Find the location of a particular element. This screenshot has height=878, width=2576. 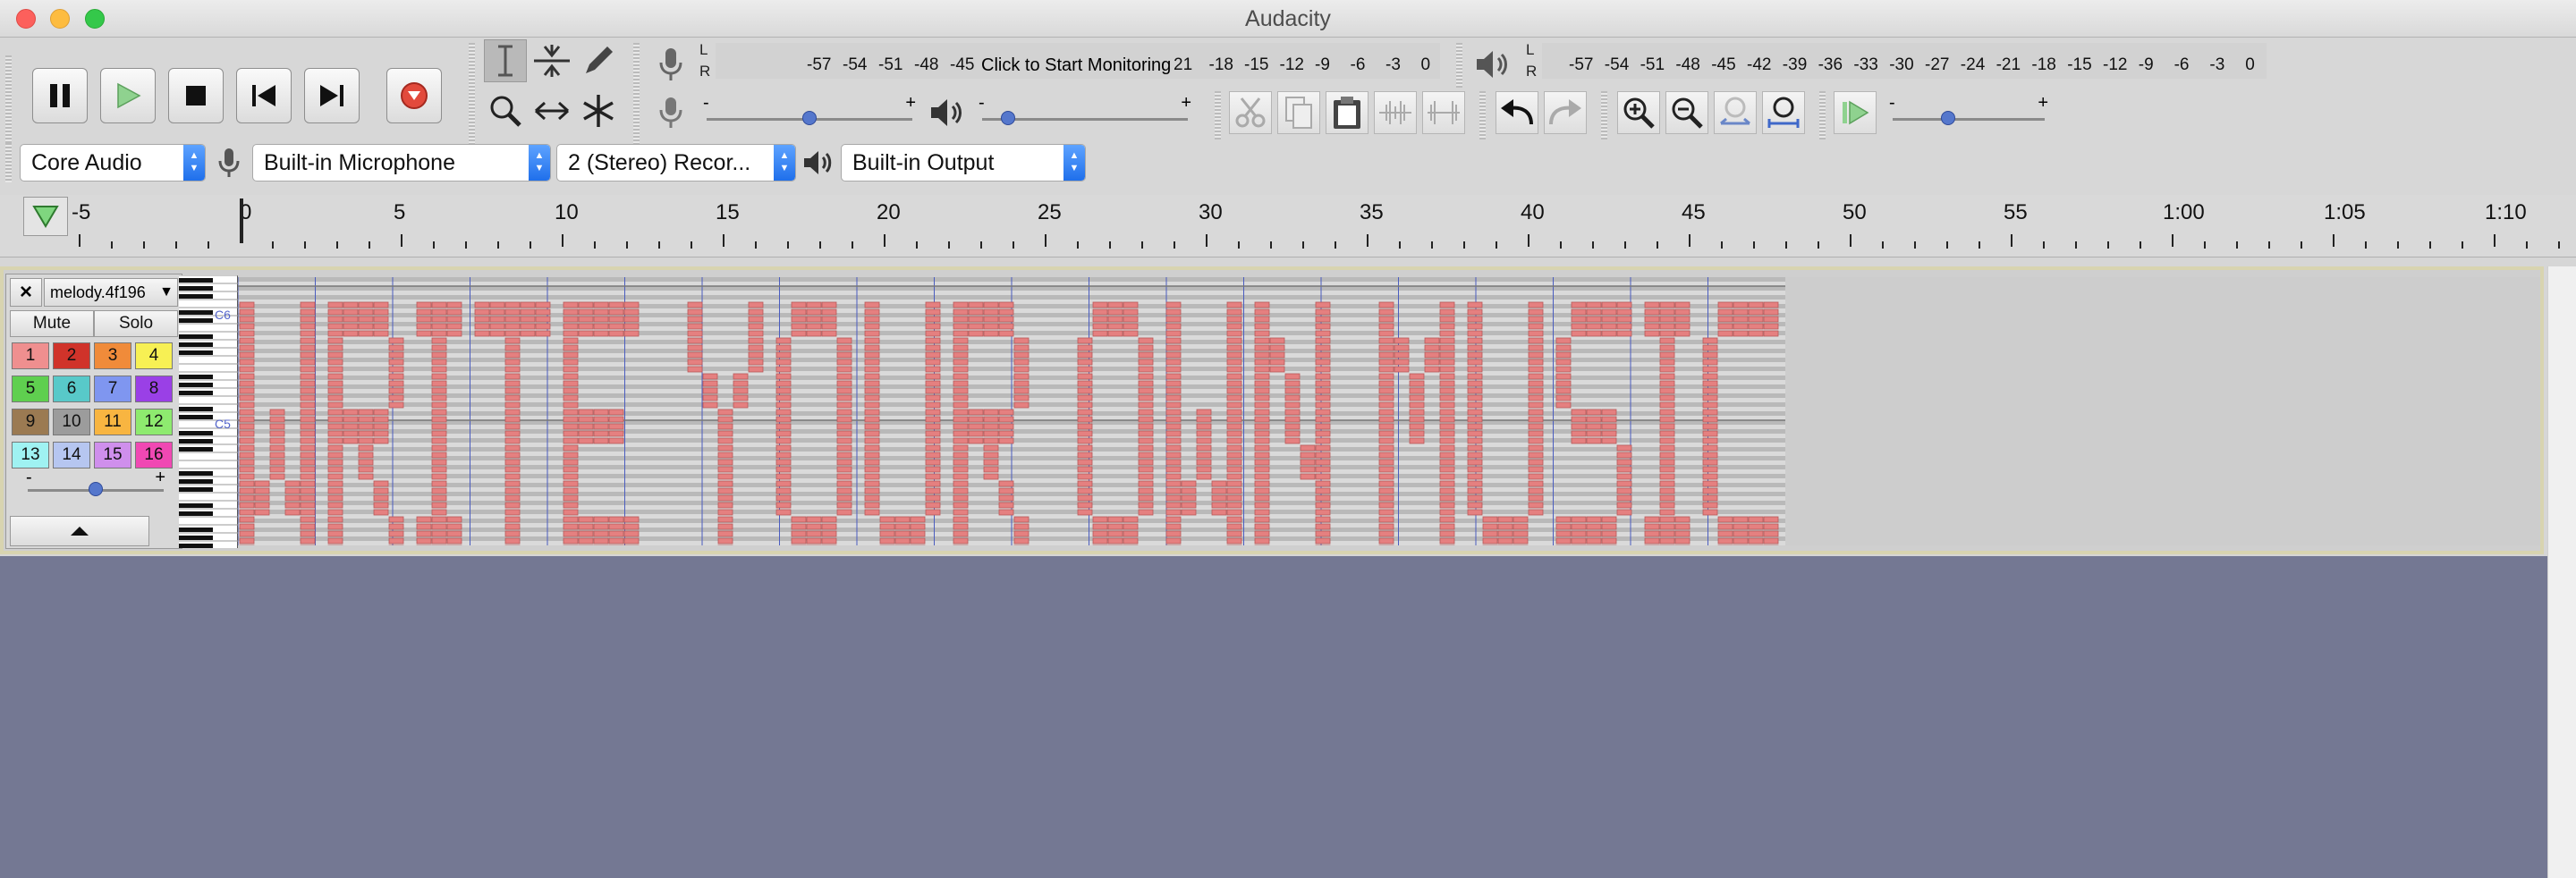

play-button is located at coordinates (128, 95).